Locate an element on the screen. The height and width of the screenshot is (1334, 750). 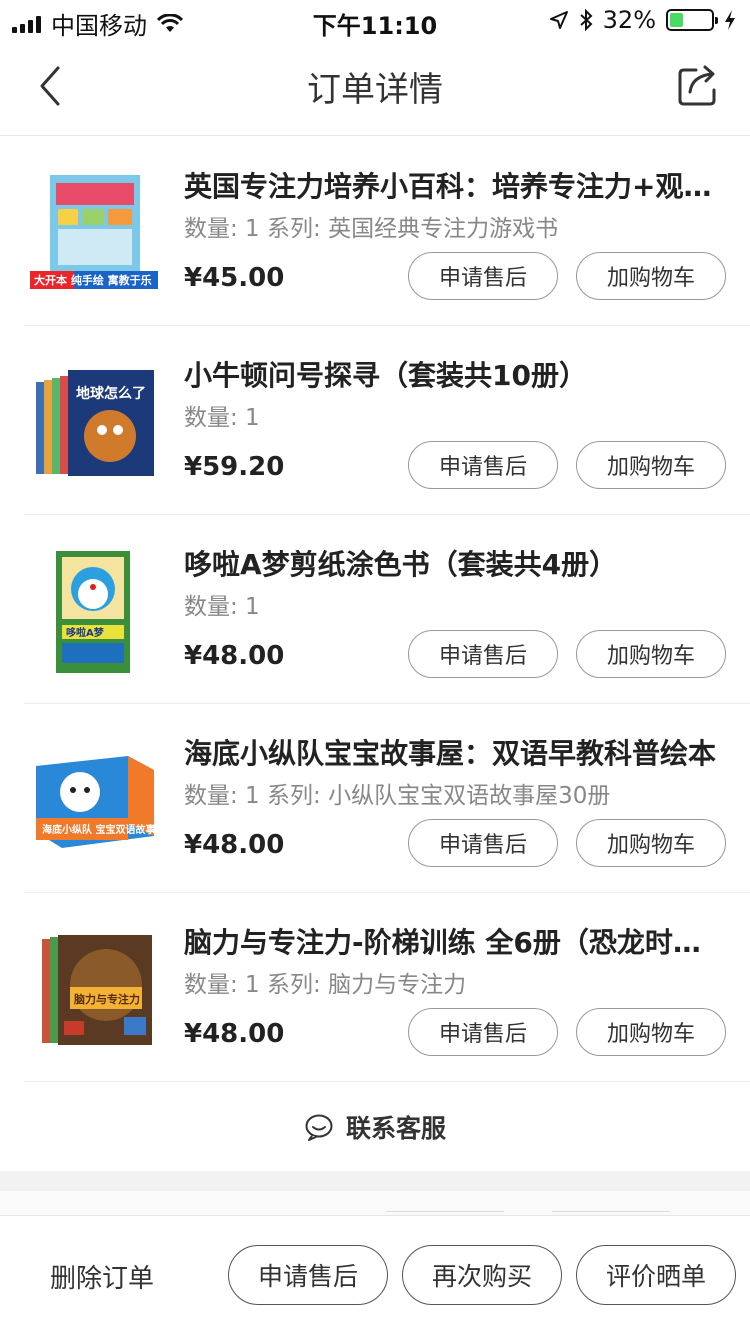
cover-text: 脑力与专注力 is located at coordinates (107, 999).